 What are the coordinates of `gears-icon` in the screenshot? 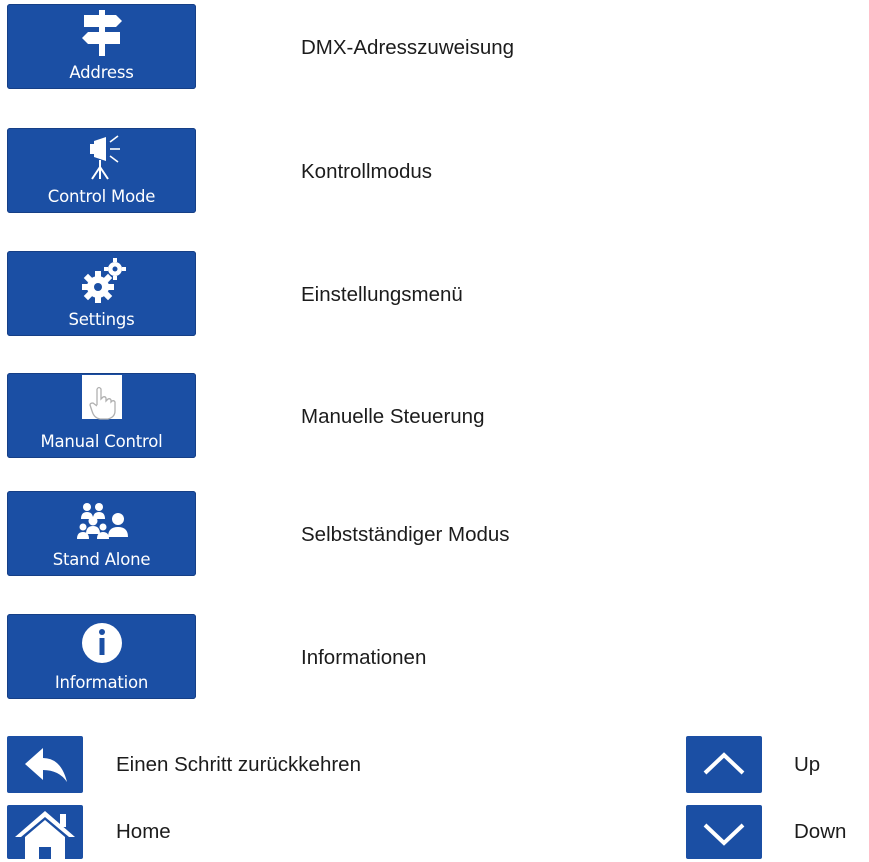 It's located at (103, 280).